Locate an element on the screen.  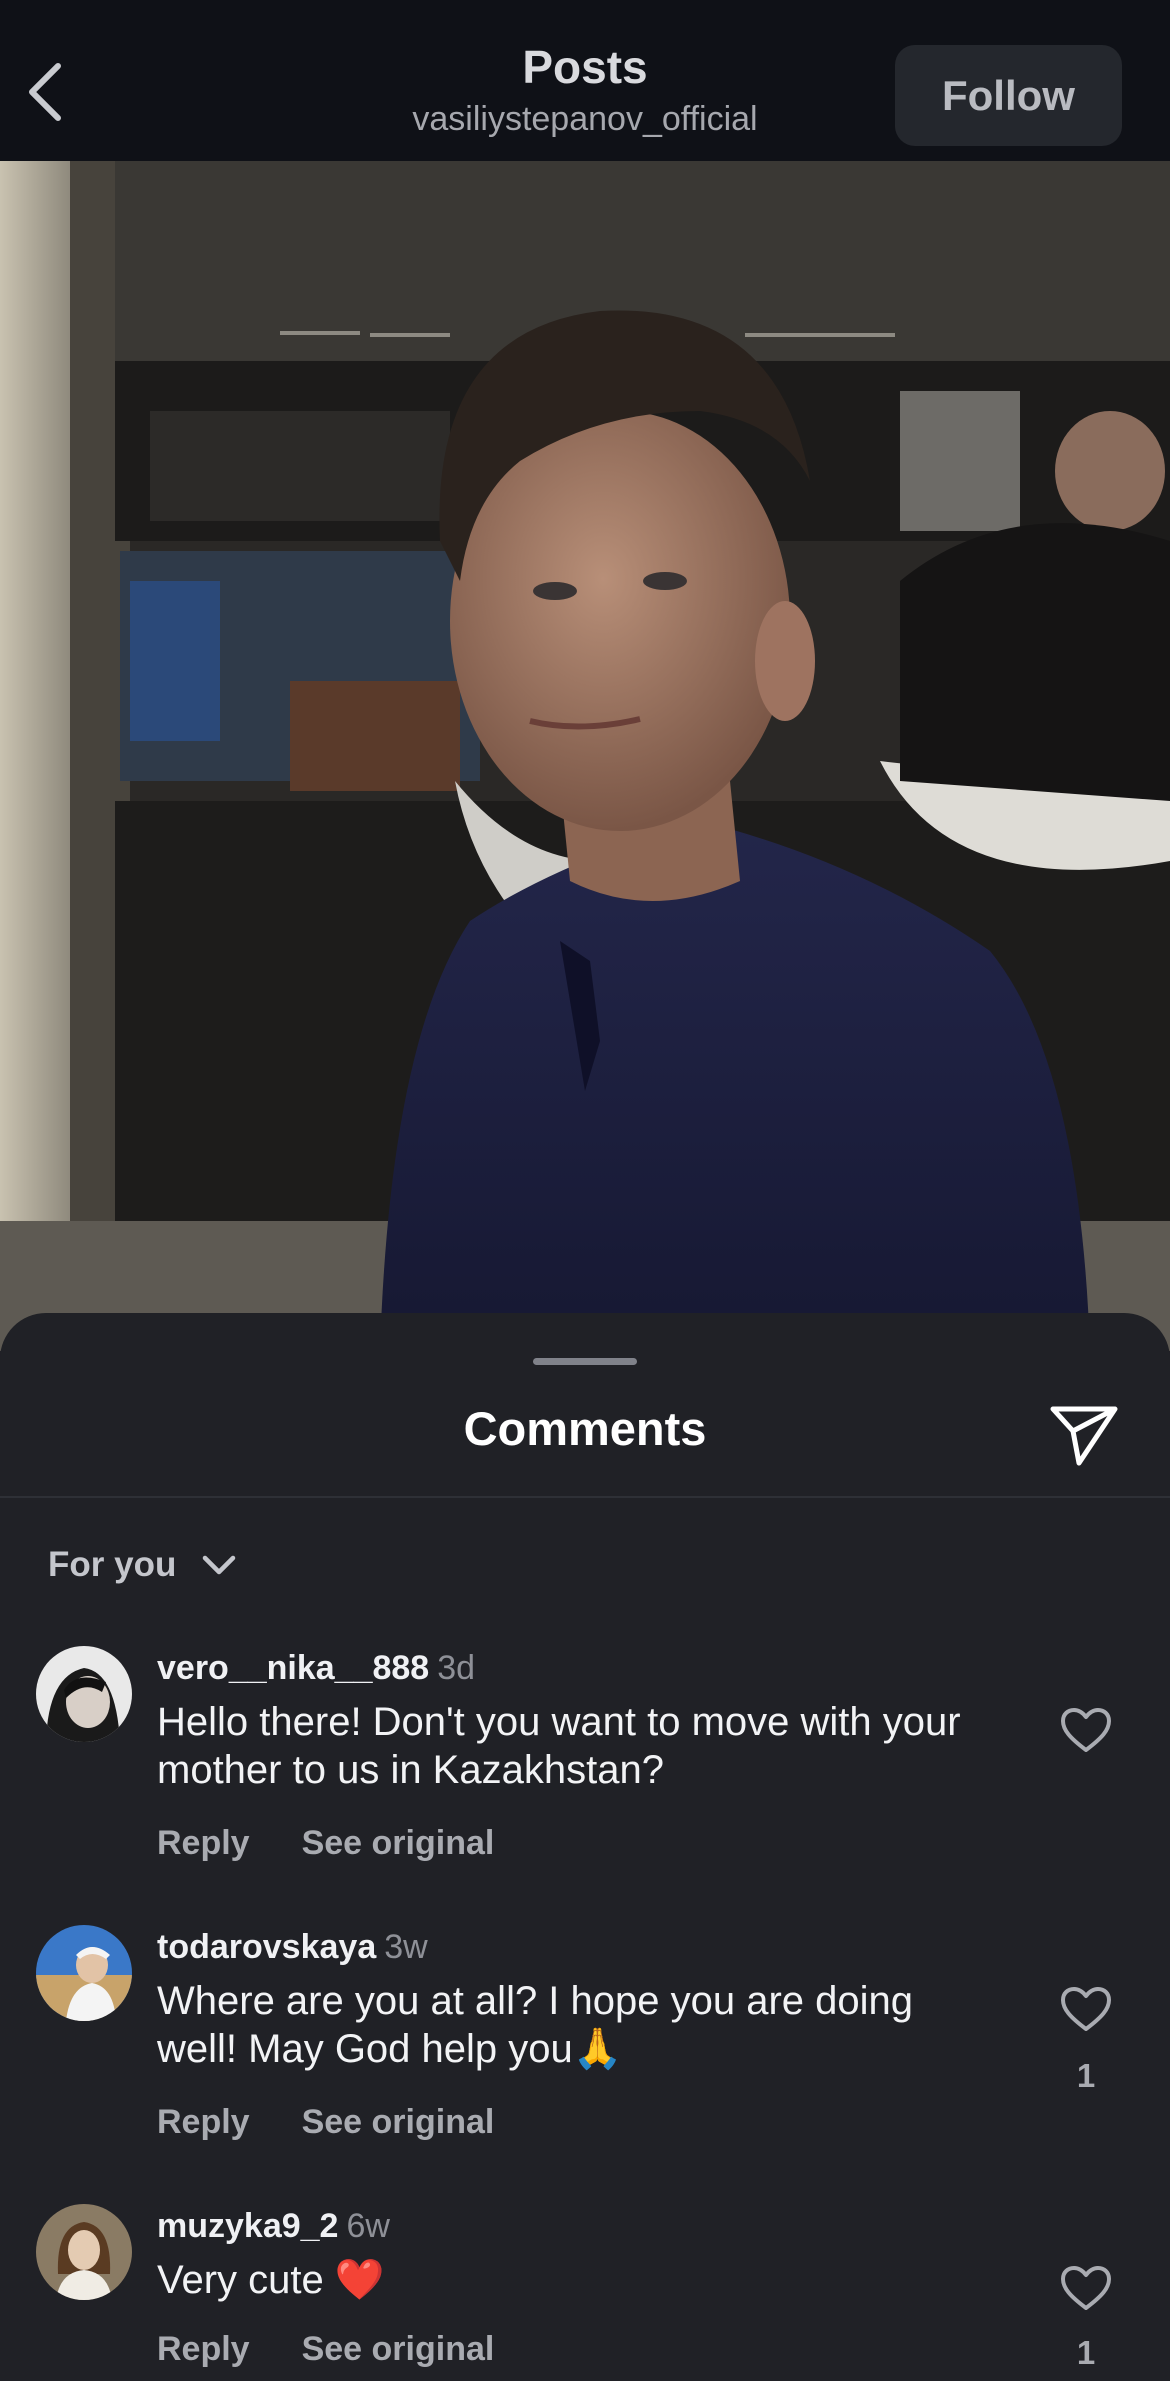
comment-header: vero__nika__888 3d is located at coordinates (316, 1668).